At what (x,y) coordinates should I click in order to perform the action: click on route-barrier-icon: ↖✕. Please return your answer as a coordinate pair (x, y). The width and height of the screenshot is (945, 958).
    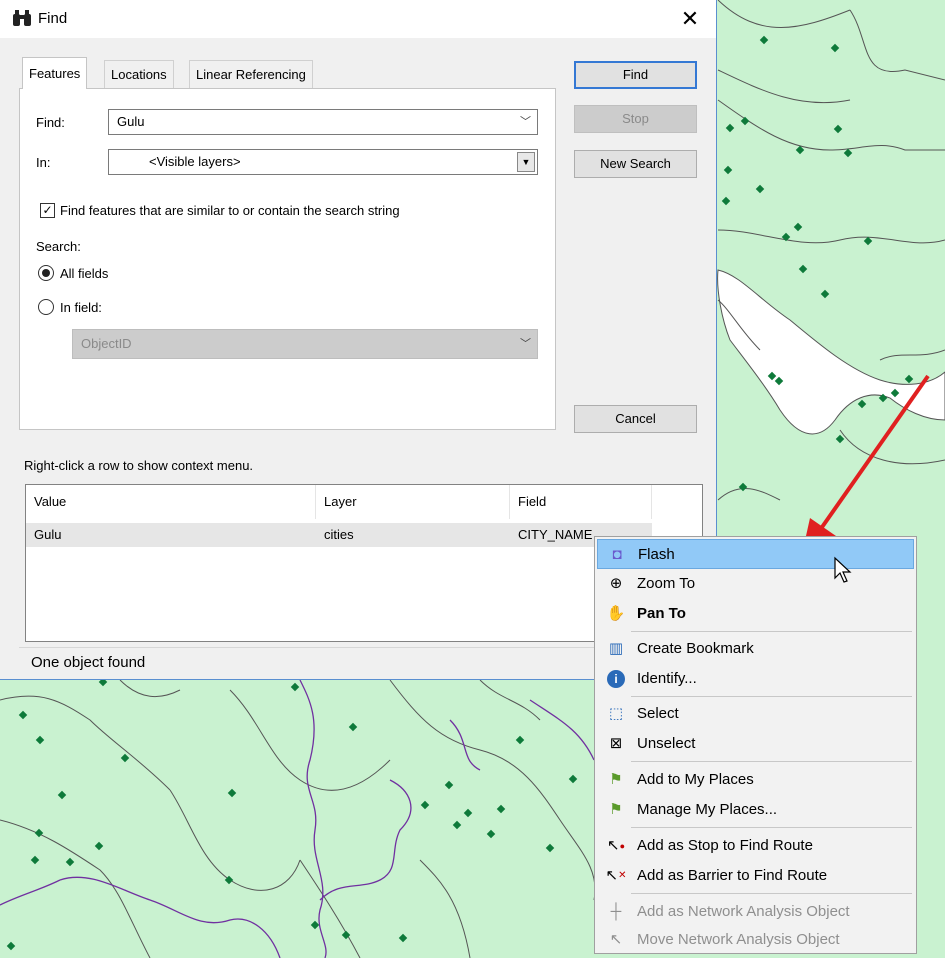
    Looking at the image, I should click on (616, 875).